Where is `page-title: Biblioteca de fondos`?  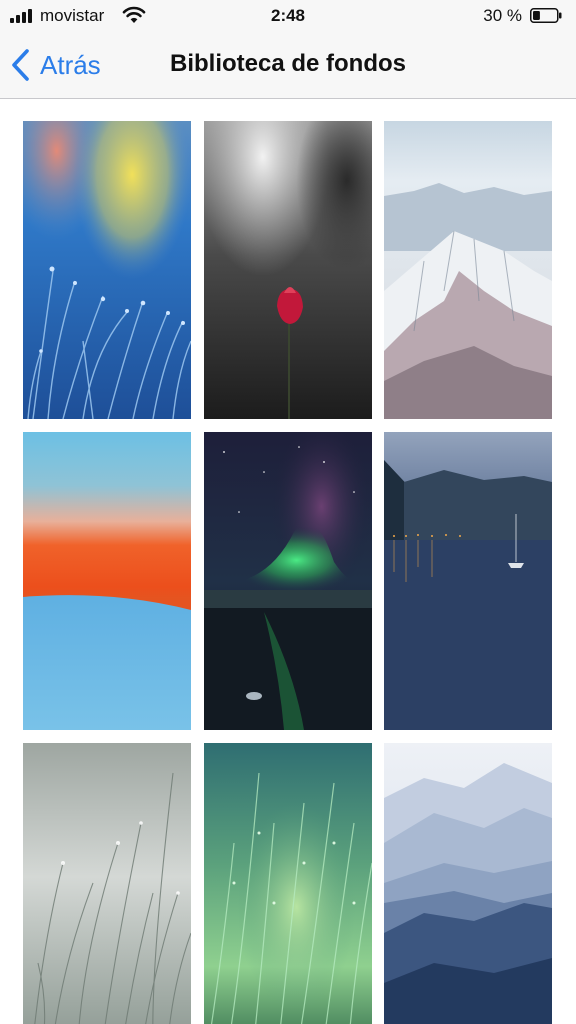
page-title: Biblioteca de fondos is located at coordinates (287, 63).